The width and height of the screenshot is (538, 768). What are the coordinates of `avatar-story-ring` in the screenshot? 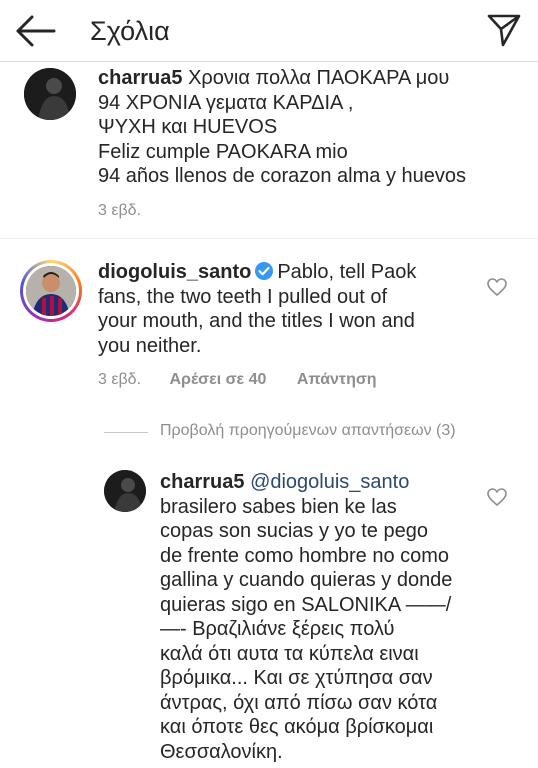 It's located at (51, 291).